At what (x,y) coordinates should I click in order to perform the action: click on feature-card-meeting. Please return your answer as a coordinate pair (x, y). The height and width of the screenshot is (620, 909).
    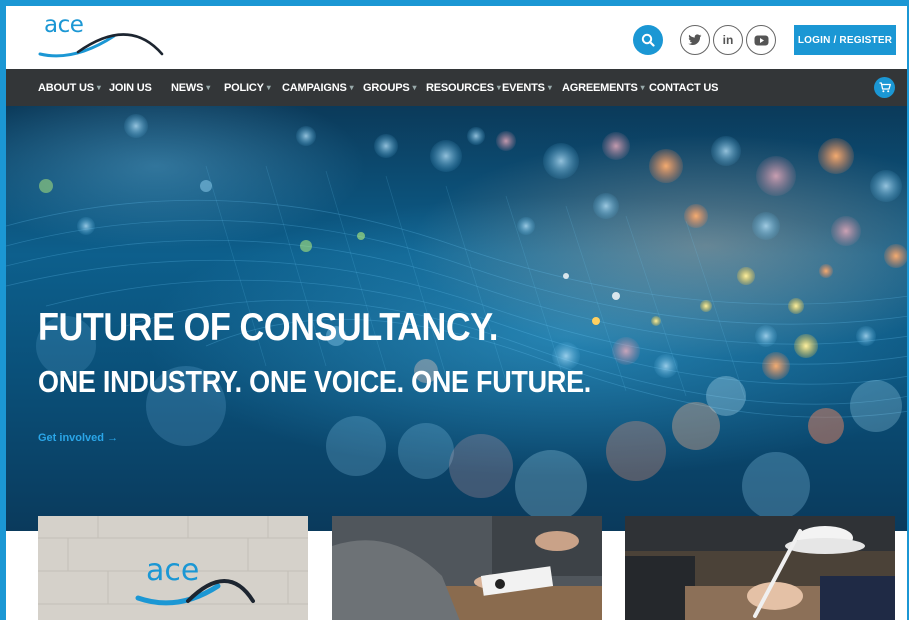
    Looking at the image, I should click on (467, 568).